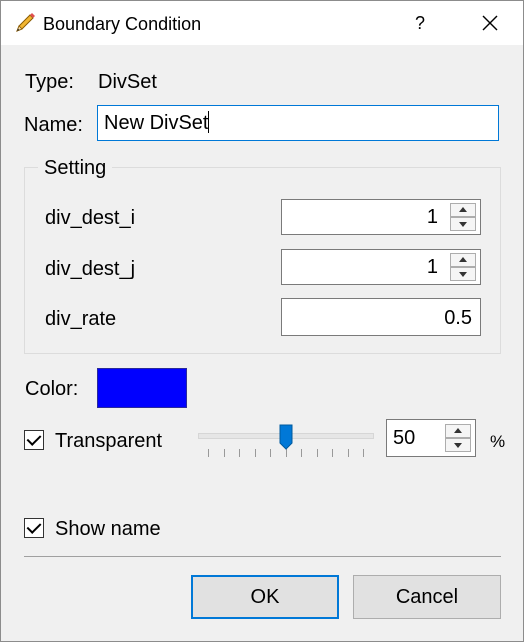 The image size is (524, 642). What do you see at coordinates (81, 319) in the screenshot?
I see `div-rate-label: div_rate` at bounding box center [81, 319].